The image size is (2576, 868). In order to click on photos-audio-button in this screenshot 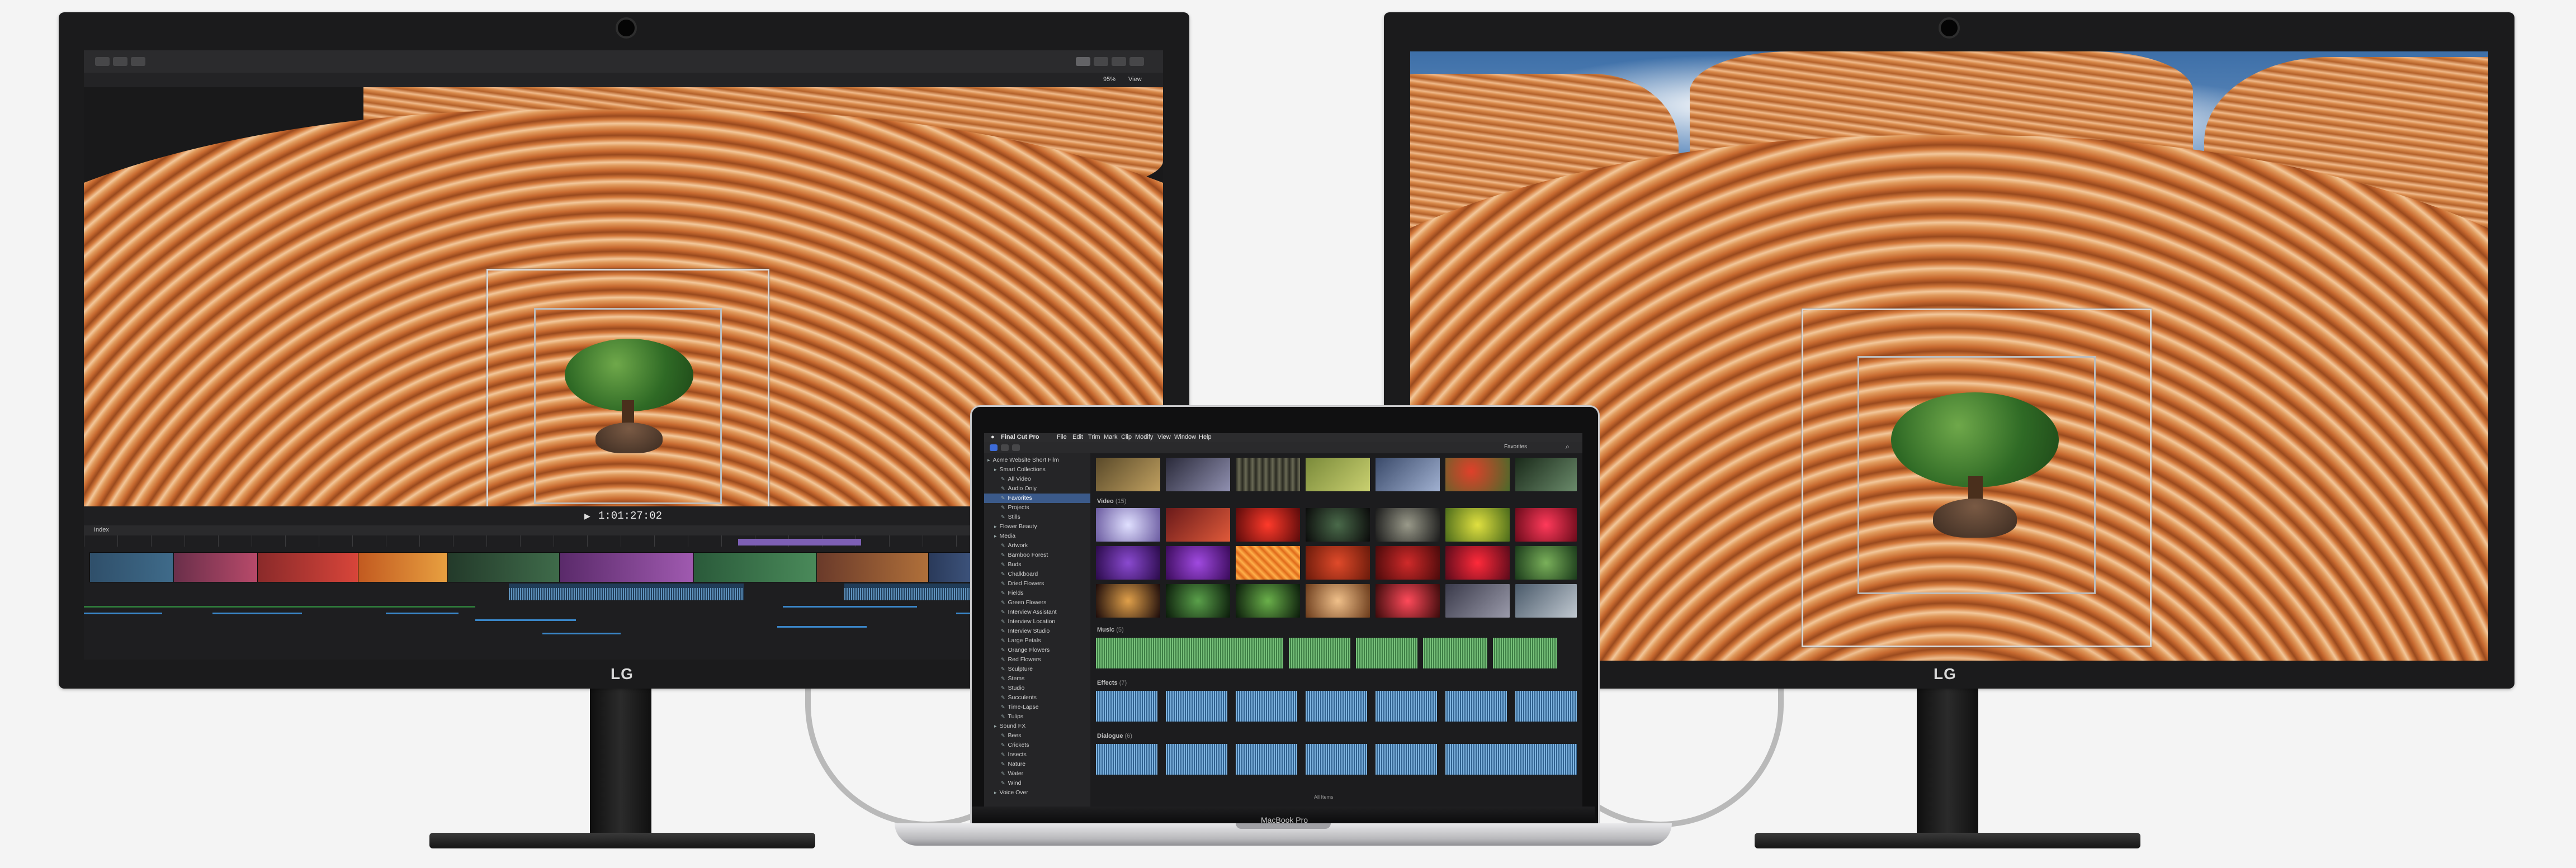, I will do `click(1005, 447)`.